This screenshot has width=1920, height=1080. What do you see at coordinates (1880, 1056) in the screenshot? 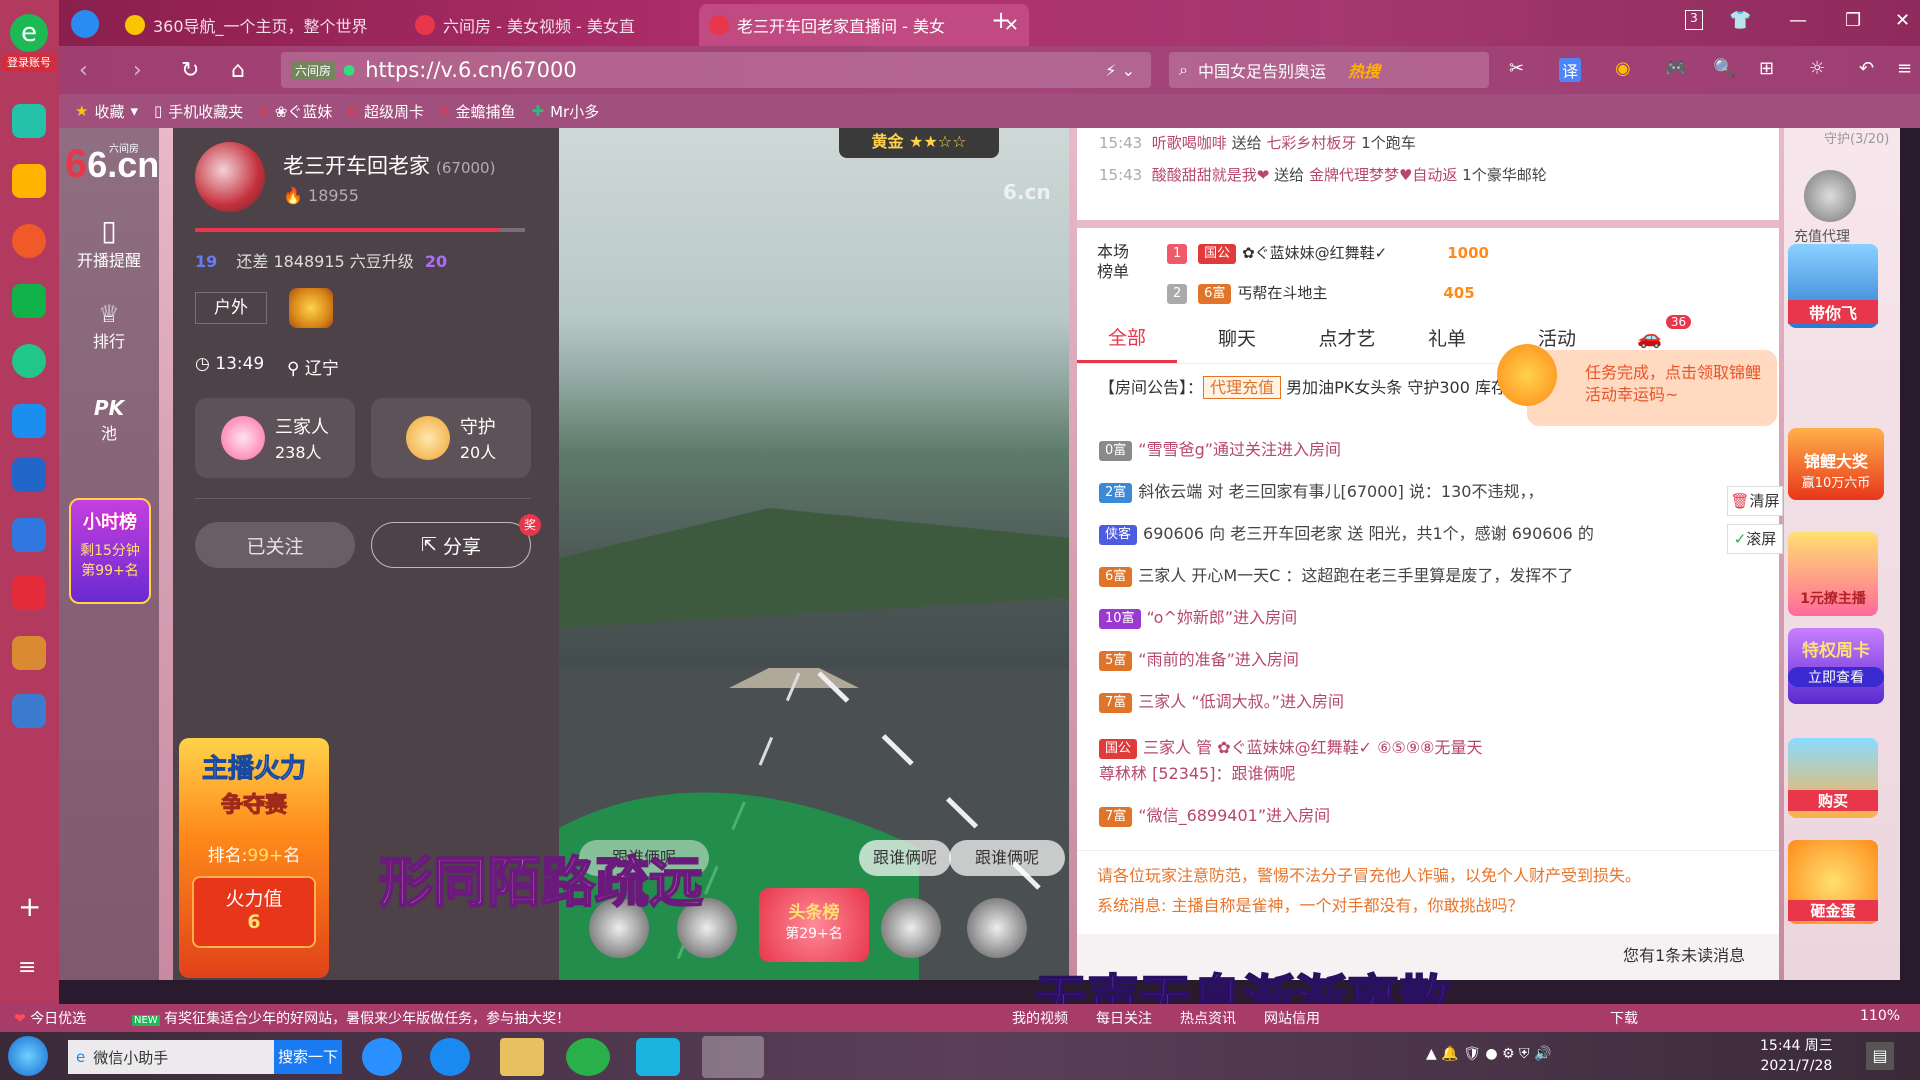
I see `notification-icon: ▤` at bounding box center [1880, 1056].